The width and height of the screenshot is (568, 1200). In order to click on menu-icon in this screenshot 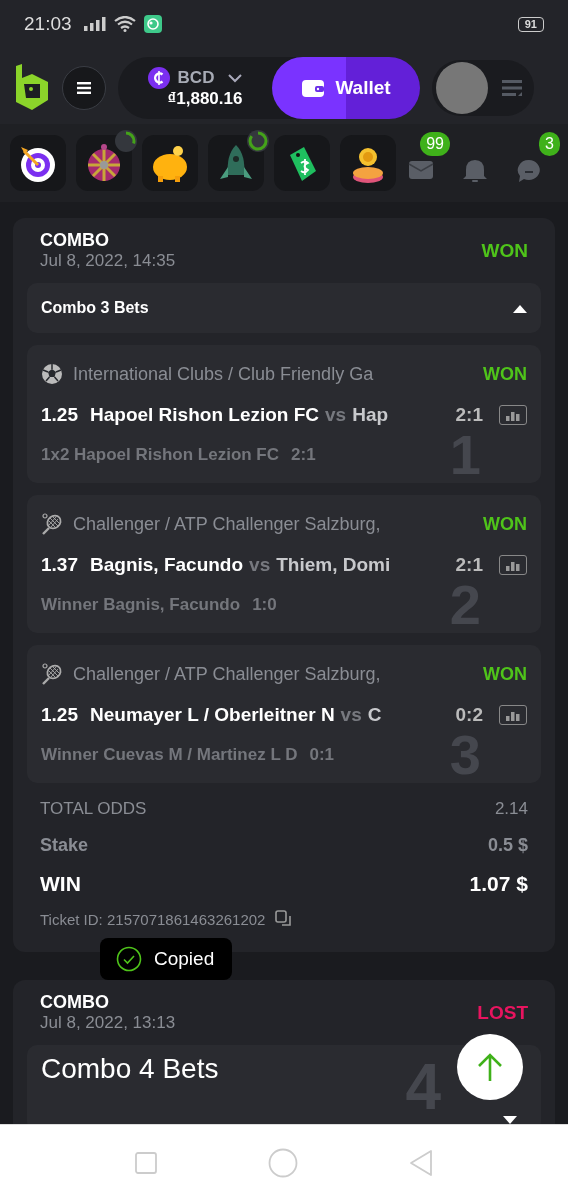, I will do `click(84, 88)`.